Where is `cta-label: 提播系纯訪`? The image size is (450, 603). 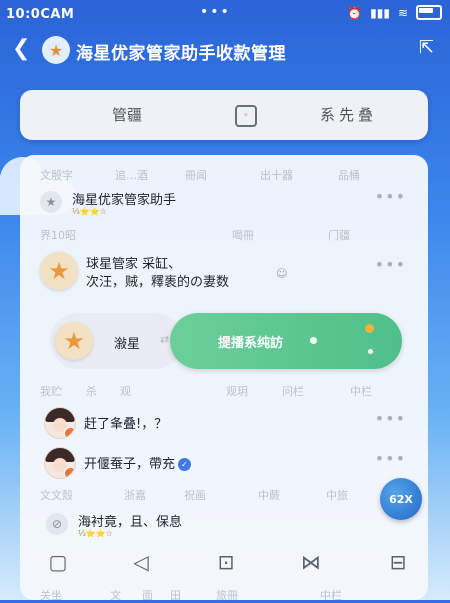
cta-label: 提播系纯訪 is located at coordinates (251, 343).